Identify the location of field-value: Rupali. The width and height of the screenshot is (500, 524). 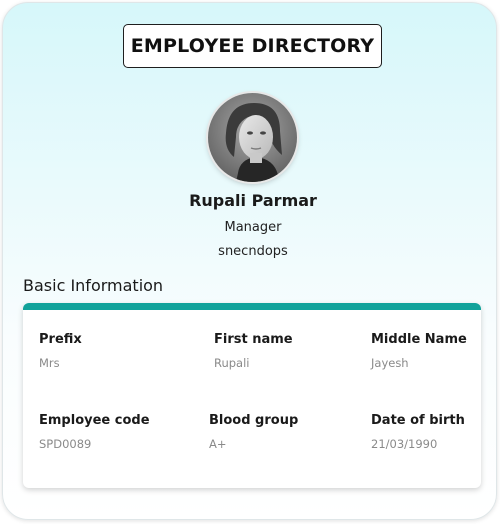
(232, 363).